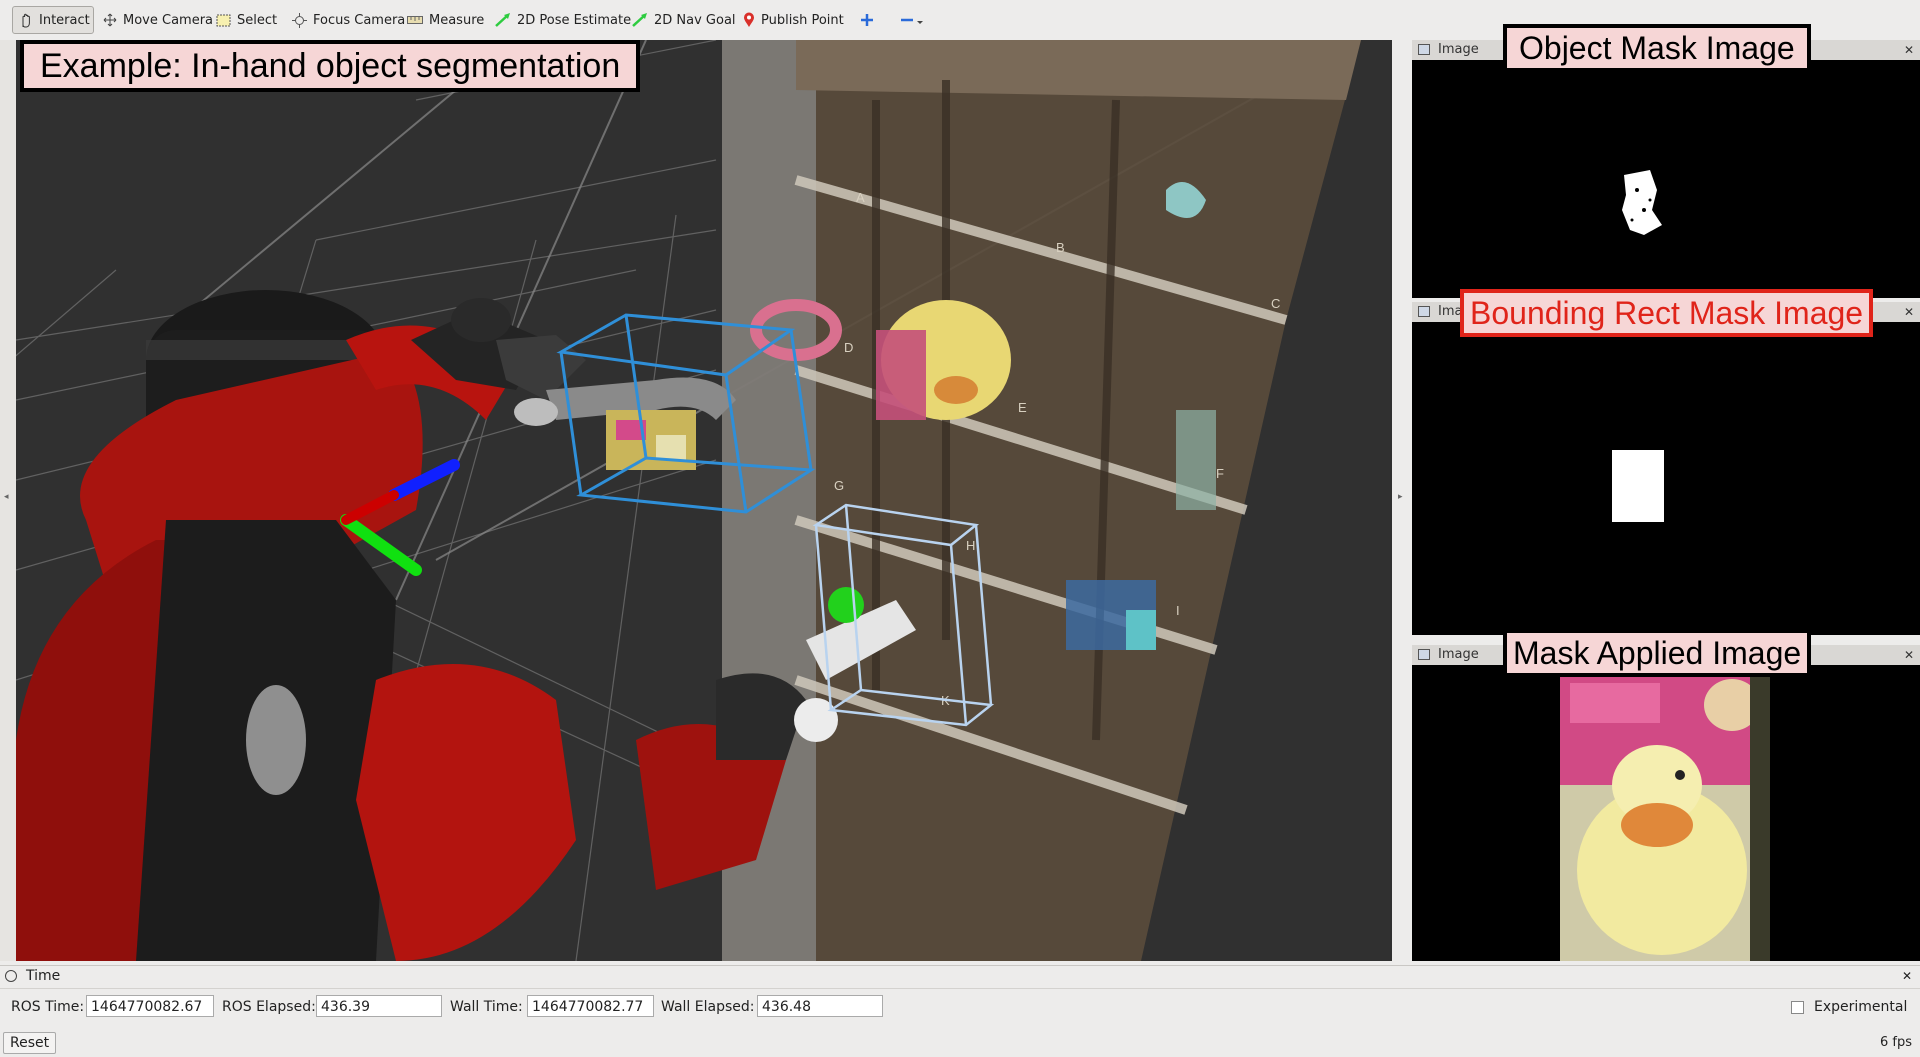 This screenshot has height=1057, width=1920. What do you see at coordinates (839, 485) in the screenshot?
I see `svg-text: G` at bounding box center [839, 485].